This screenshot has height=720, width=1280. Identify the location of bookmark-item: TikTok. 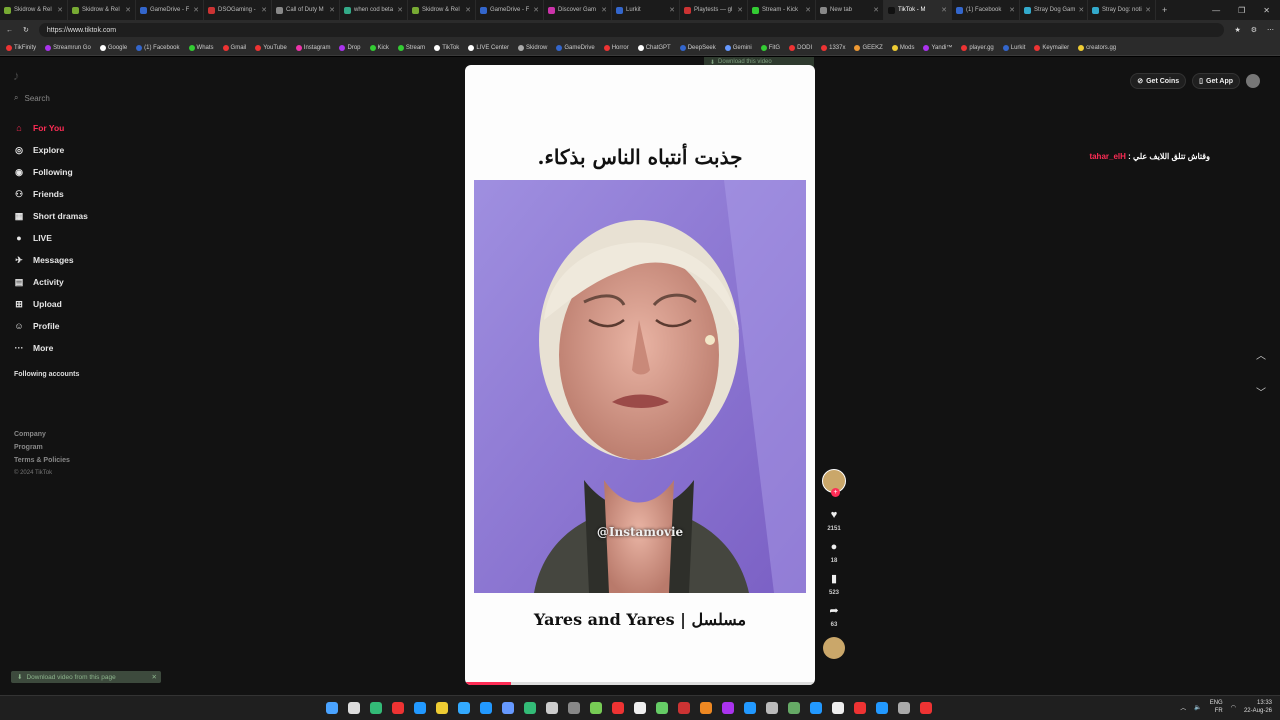
(446, 47).